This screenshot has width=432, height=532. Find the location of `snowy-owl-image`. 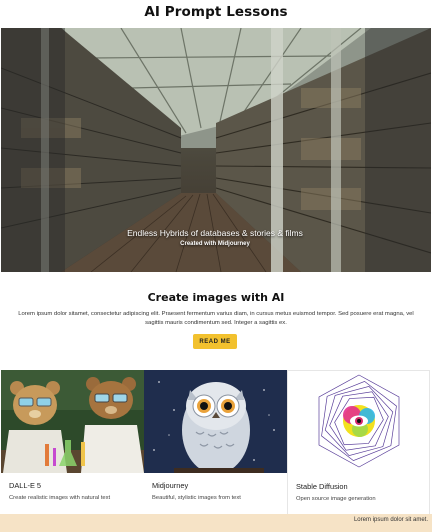

snowy-owl-image is located at coordinates (215, 421).